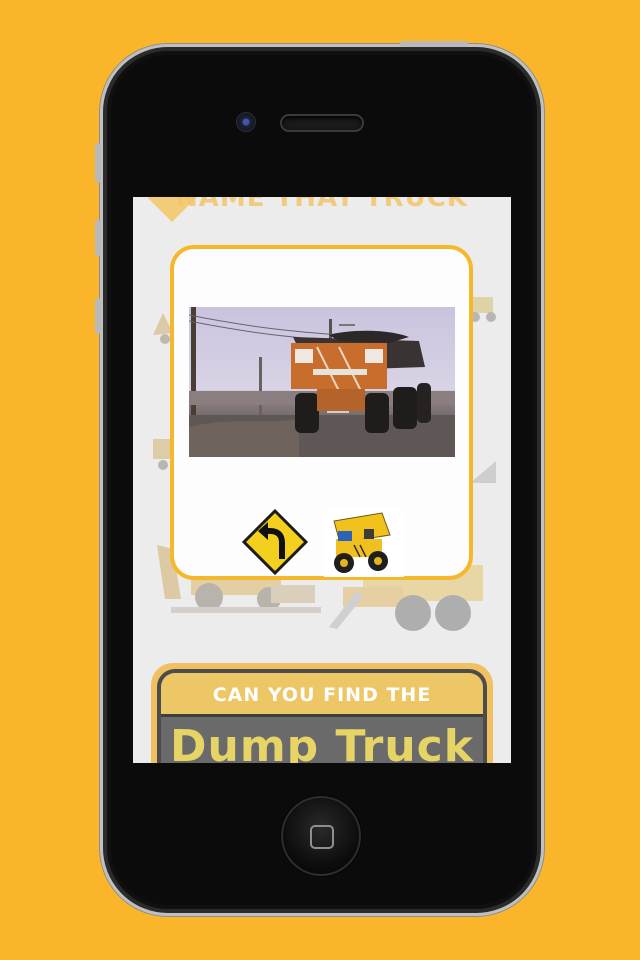 The width and height of the screenshot is (640, 960). I want to click on power-button, so click(434, 44).